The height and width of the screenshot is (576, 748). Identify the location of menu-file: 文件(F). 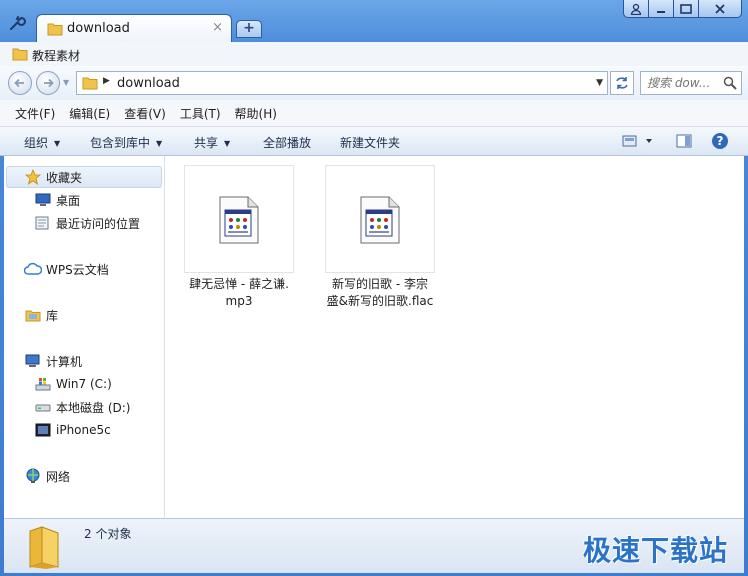
(35, 113).